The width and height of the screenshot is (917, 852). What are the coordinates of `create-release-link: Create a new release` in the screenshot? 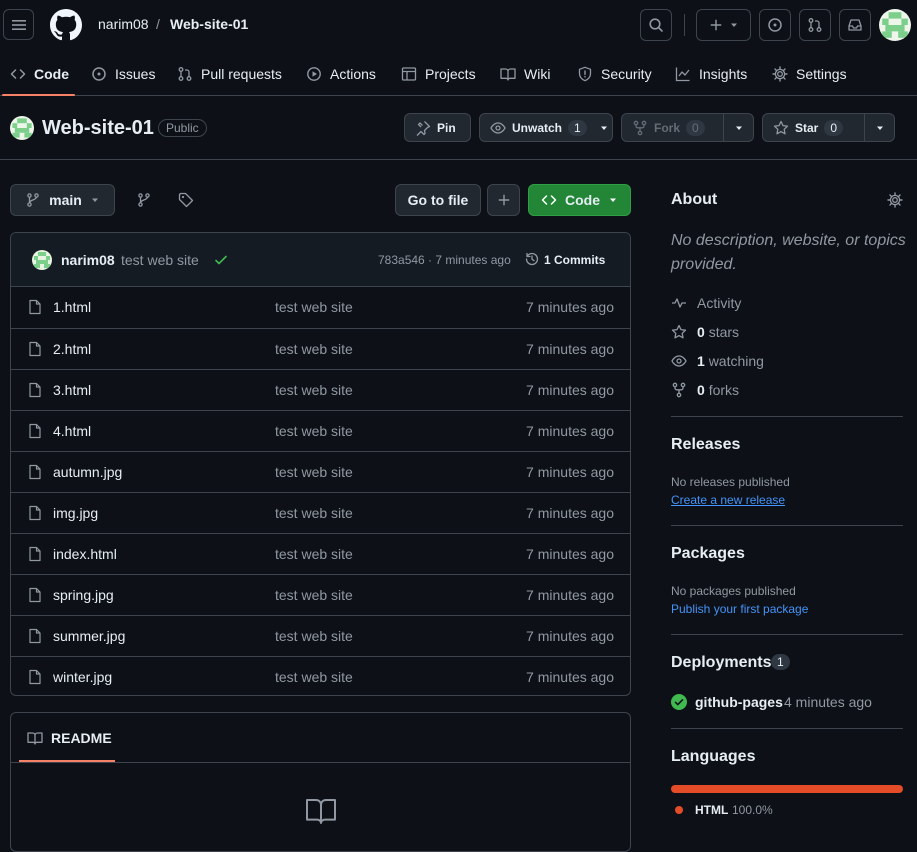 It's located at (728, 500).